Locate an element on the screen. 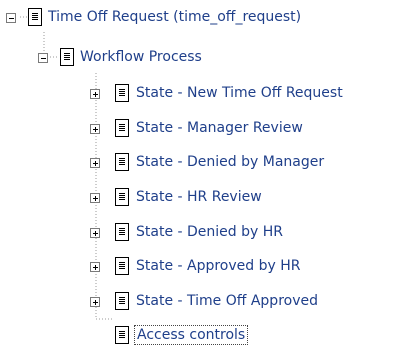 The height and width of the screenshot is (350, 401). tree-node-state-label: State - Manager Review is located at coordinates (219, 128).